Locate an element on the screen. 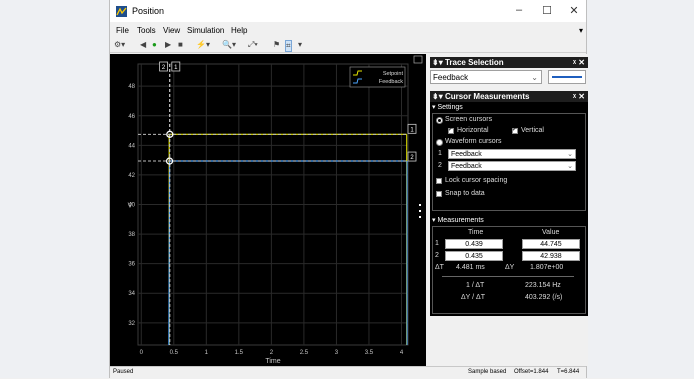 The height and width of the screenshot is (379, 694). cursor-1-time: 0.439 is located at coordinates (474, 244).